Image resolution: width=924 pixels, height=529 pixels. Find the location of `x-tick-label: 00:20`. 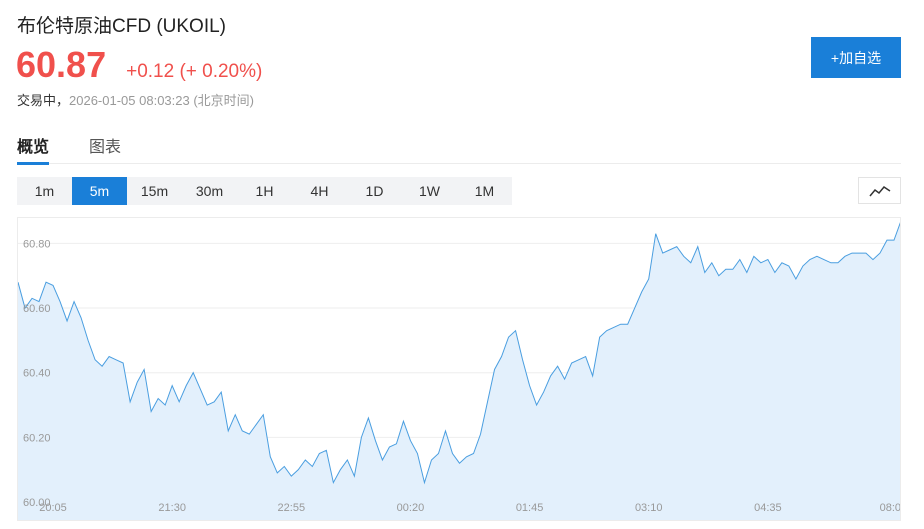

x-tick-label: 00:20 is located at coordinates (411, 508).